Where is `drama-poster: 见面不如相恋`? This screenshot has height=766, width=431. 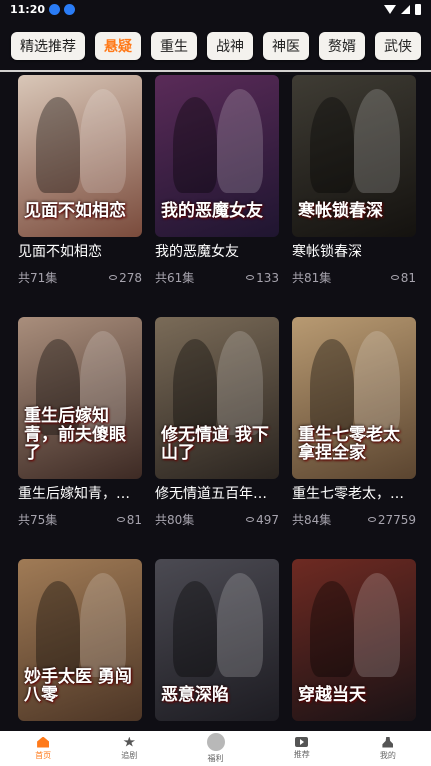
drama-poster: 见面不如相恋 is located at coordinates (80, 156).